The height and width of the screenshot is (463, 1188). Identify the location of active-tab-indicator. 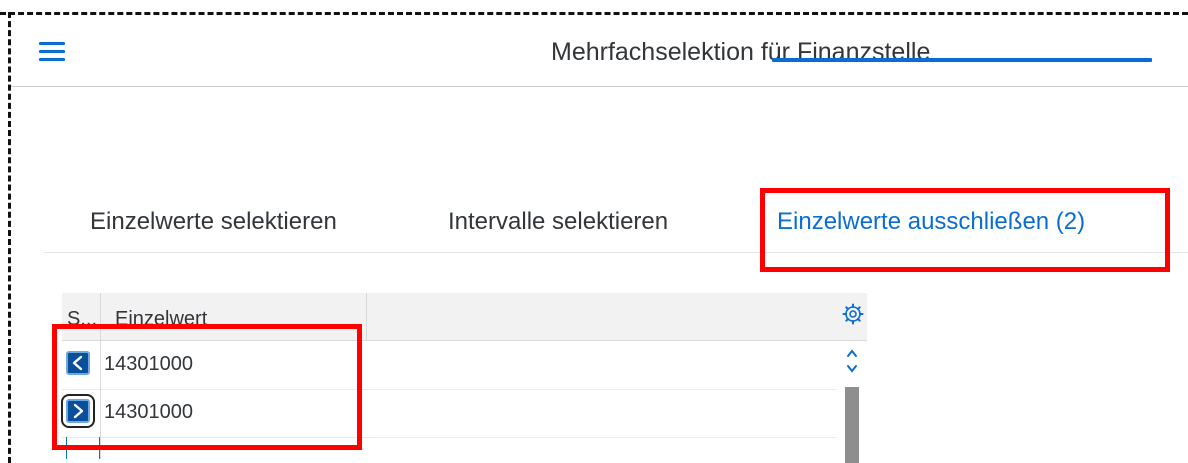
(962, 60).